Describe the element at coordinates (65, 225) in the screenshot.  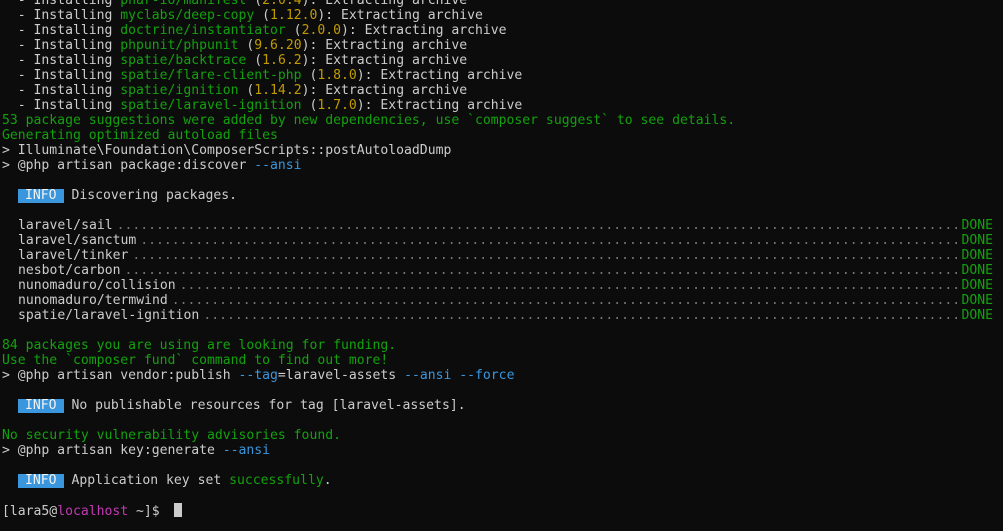
I see `discovered-package-name: laravel/sail` at that location.